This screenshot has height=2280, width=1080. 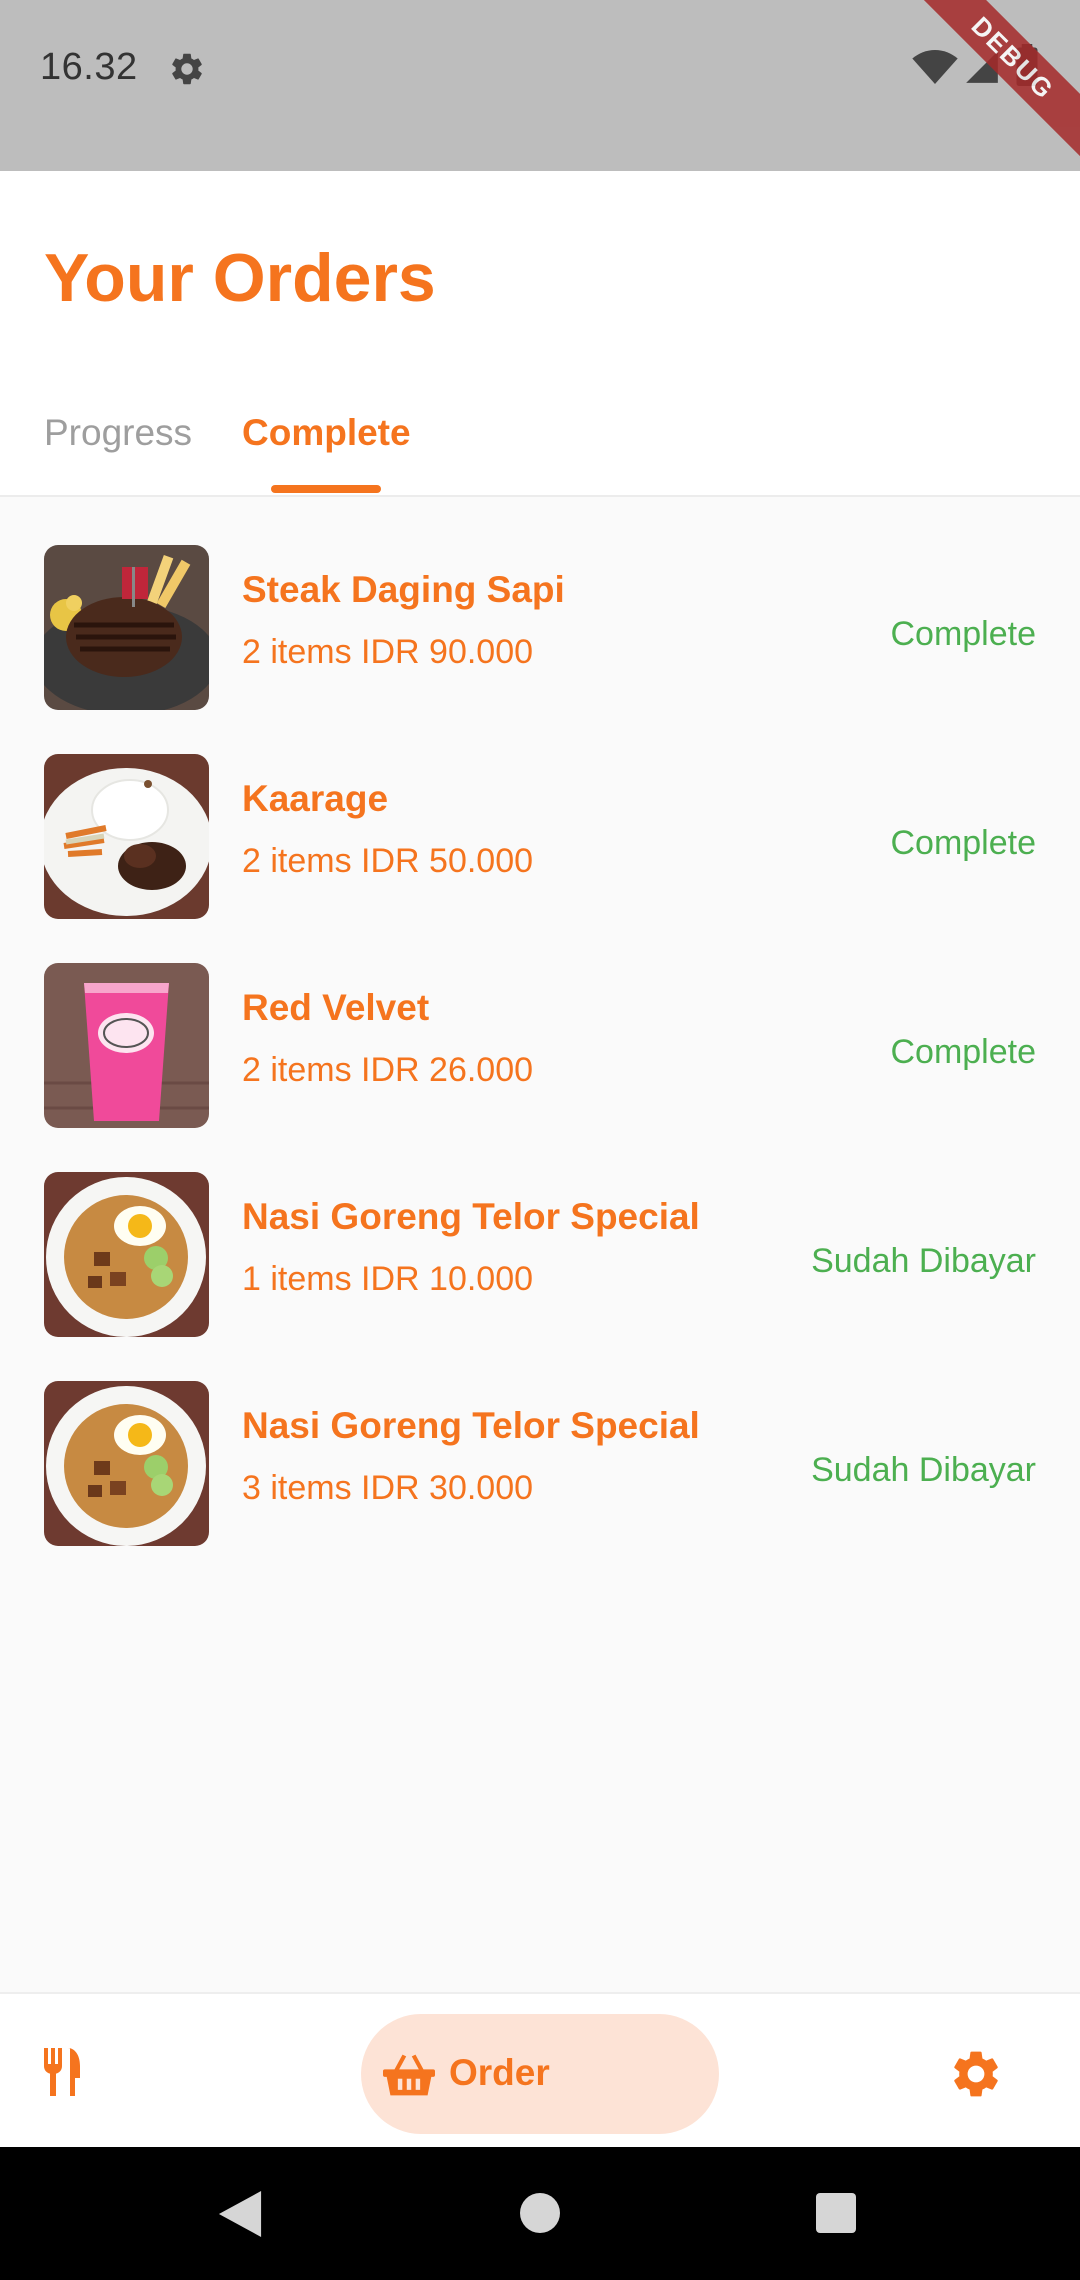 What do you see at coordinates (976, 2074) in the screenshot?
I see `settings-icon` at bounding box center [976, 2074].